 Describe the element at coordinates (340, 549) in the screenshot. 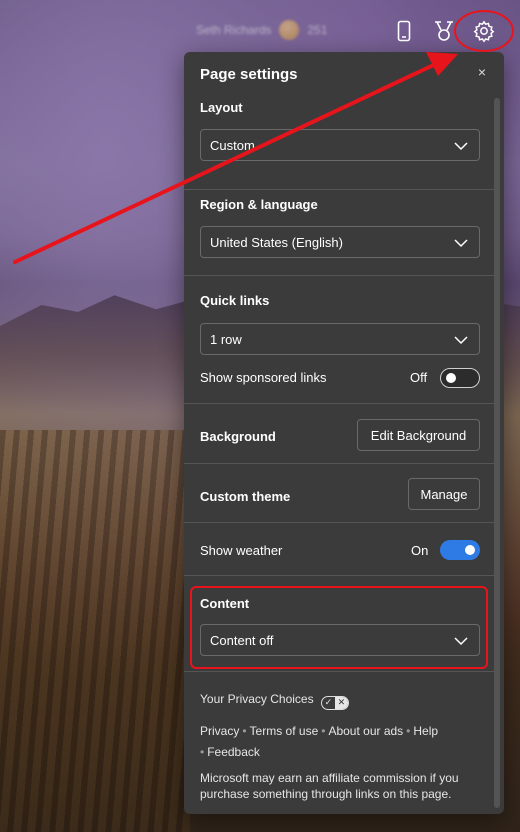

I see `weather-section: Show weather On` at that location.